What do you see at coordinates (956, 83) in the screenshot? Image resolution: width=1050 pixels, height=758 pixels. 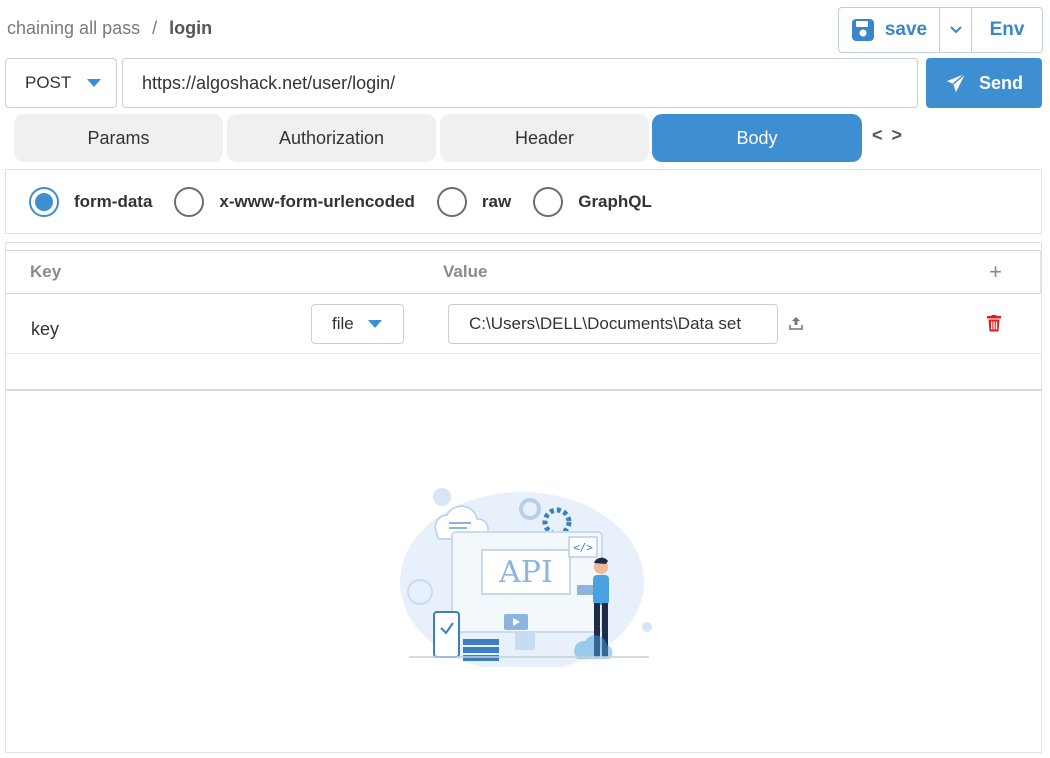 I see `paper-plane-icon` at bounding box center [956, 83].